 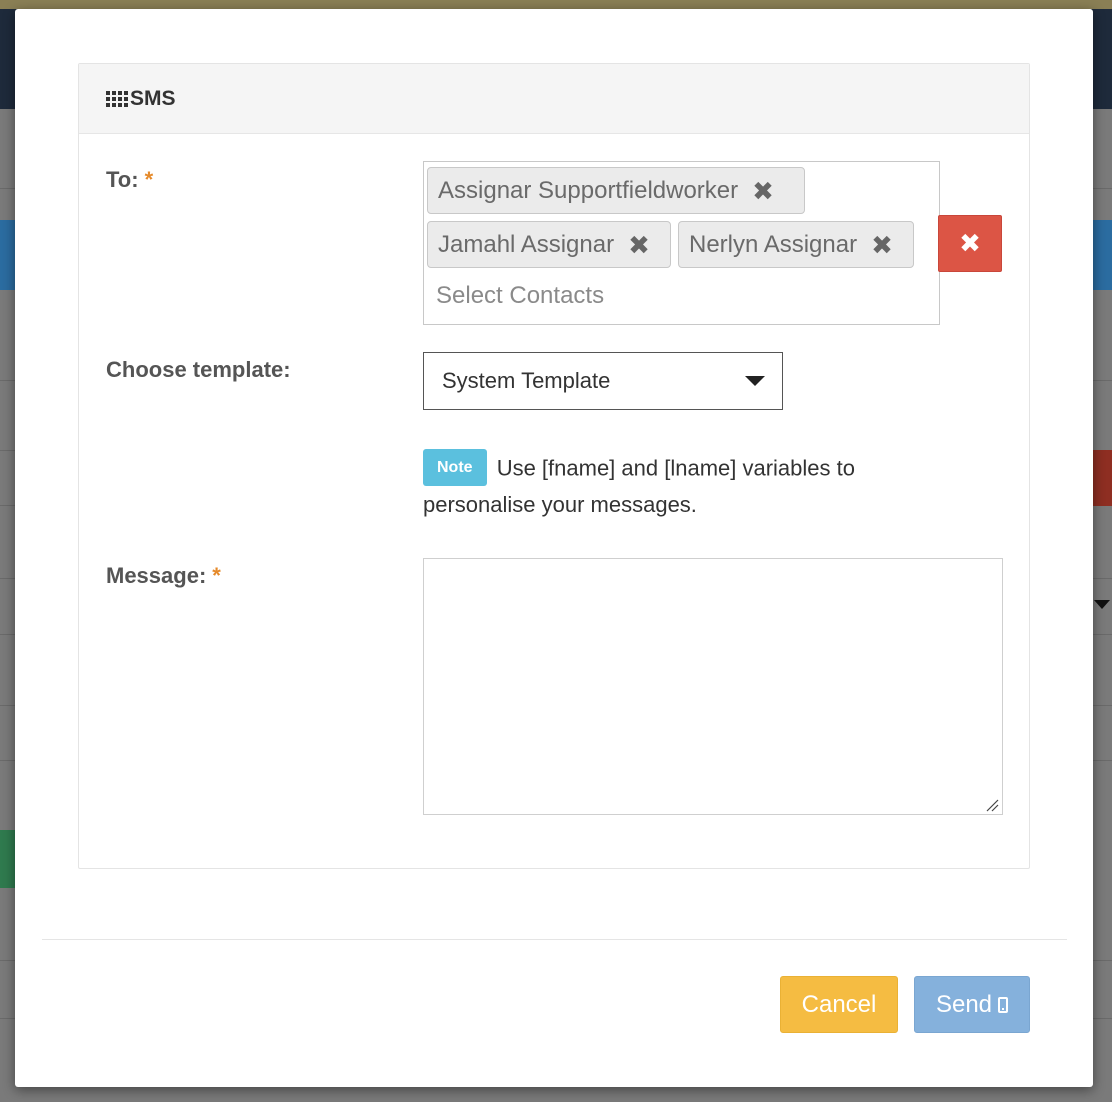 I want to click on mobile-phone-icon, so click(x=1003, y=1004).